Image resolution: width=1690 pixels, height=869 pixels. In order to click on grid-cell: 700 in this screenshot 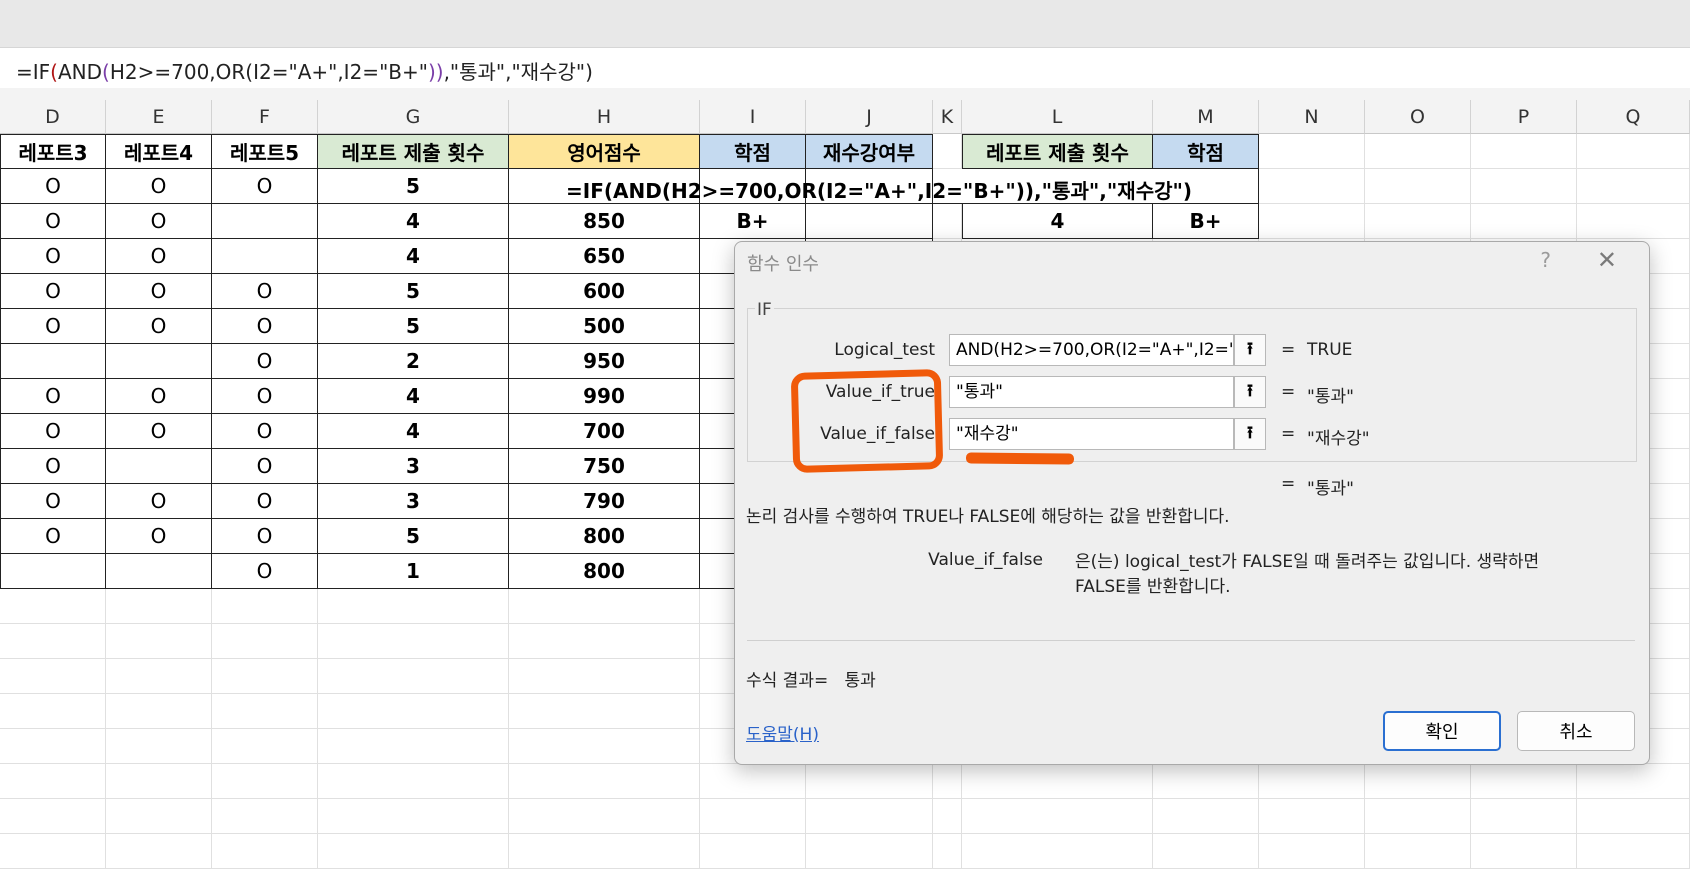, I will do `click(604, 431)`.